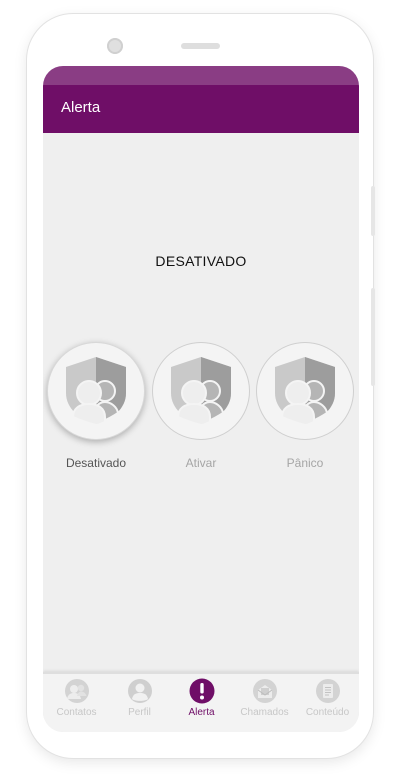 Image resolution: width=400 pixels, height=775 pixels. What do you see at coordinates (373, 337) in the screenshot?
I see `side-button-bottom` at bounding box center [373, 337].